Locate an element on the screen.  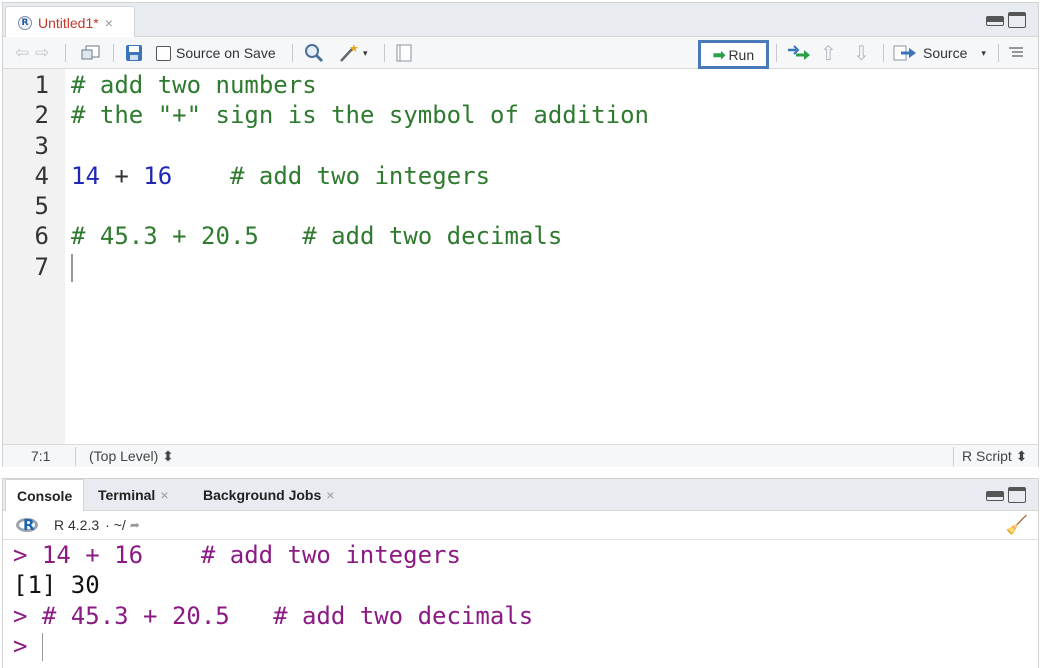
tab-console-label: Console is located at coordinates (45, 495).